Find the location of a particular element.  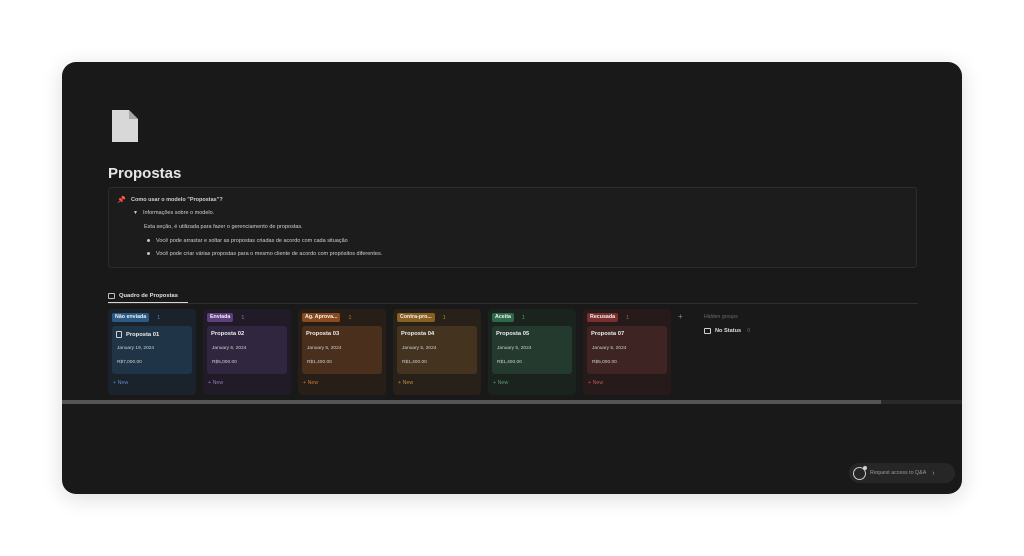

no-status-label: No Status is located at coordinates (728, 331).